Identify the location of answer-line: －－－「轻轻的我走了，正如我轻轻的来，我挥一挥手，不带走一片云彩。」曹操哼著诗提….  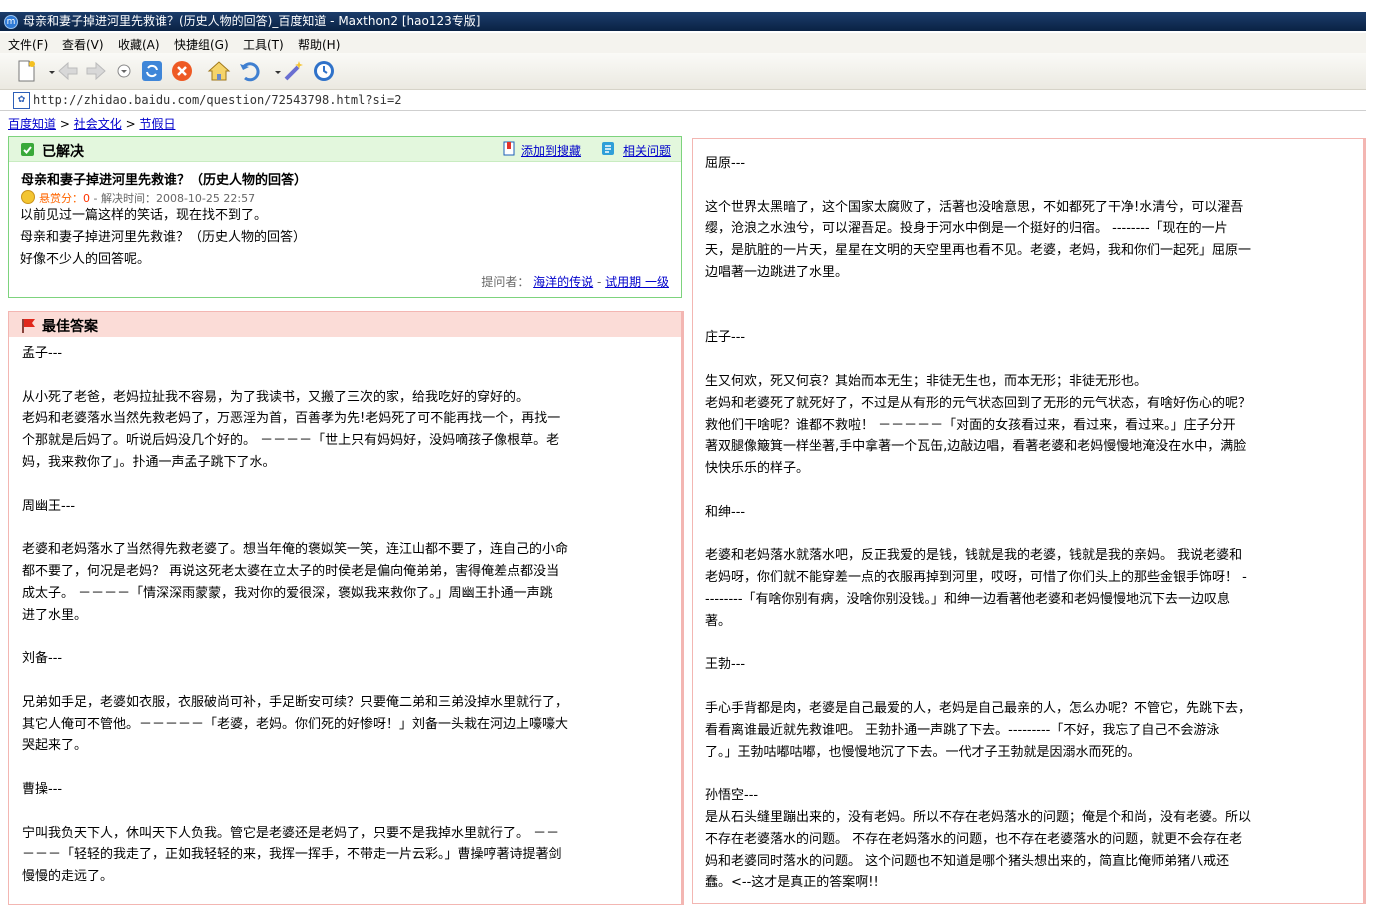
(292, 855).